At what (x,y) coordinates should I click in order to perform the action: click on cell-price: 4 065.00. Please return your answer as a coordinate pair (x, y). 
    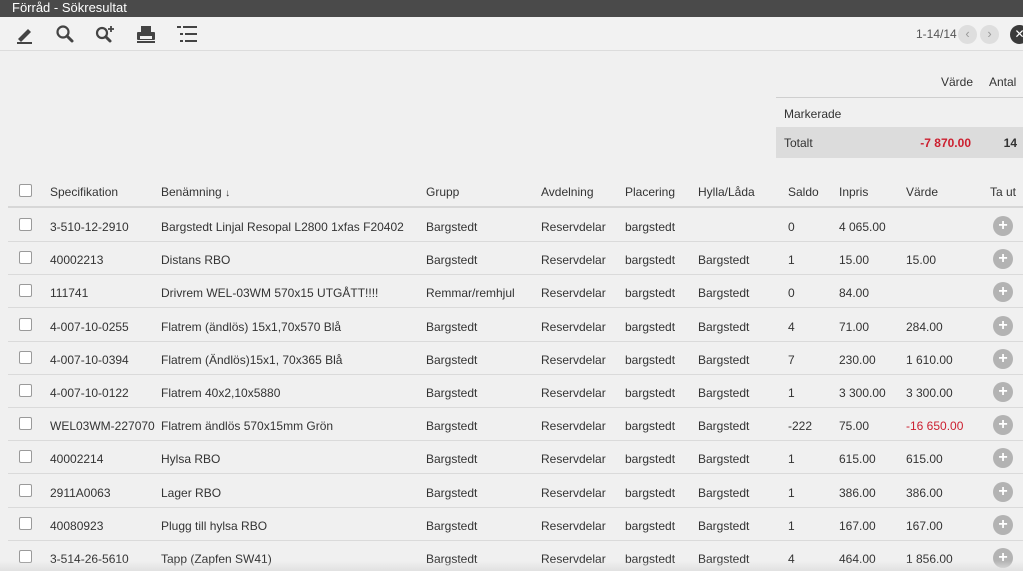
    Looking at the image, I should click on (862, 227).